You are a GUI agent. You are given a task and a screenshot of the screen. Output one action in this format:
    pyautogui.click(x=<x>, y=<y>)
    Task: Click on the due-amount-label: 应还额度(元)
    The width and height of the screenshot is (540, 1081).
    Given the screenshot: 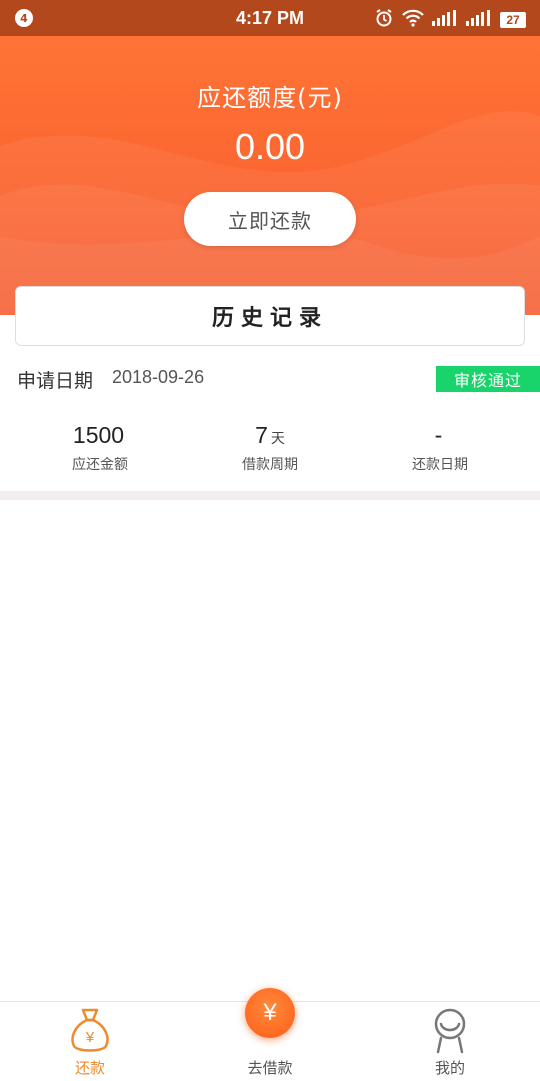 What is the action you would take?
    pyautogui.click(x=270, y=98)
    